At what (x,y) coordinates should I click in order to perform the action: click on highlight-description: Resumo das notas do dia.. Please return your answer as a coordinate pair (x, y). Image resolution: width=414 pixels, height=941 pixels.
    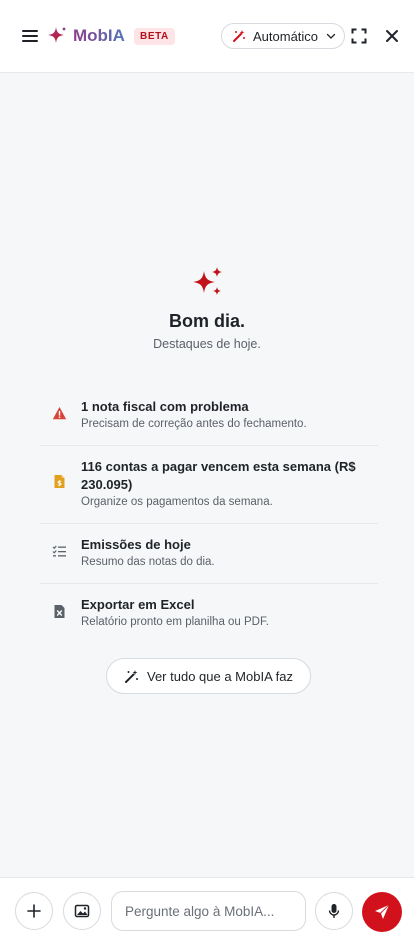
    Looking at the image, I should click on (148, 562).